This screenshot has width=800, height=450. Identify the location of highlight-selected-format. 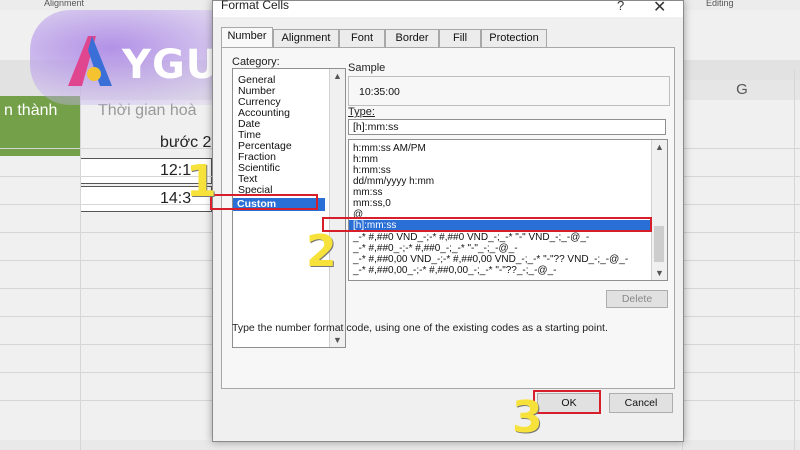
(487, 224).